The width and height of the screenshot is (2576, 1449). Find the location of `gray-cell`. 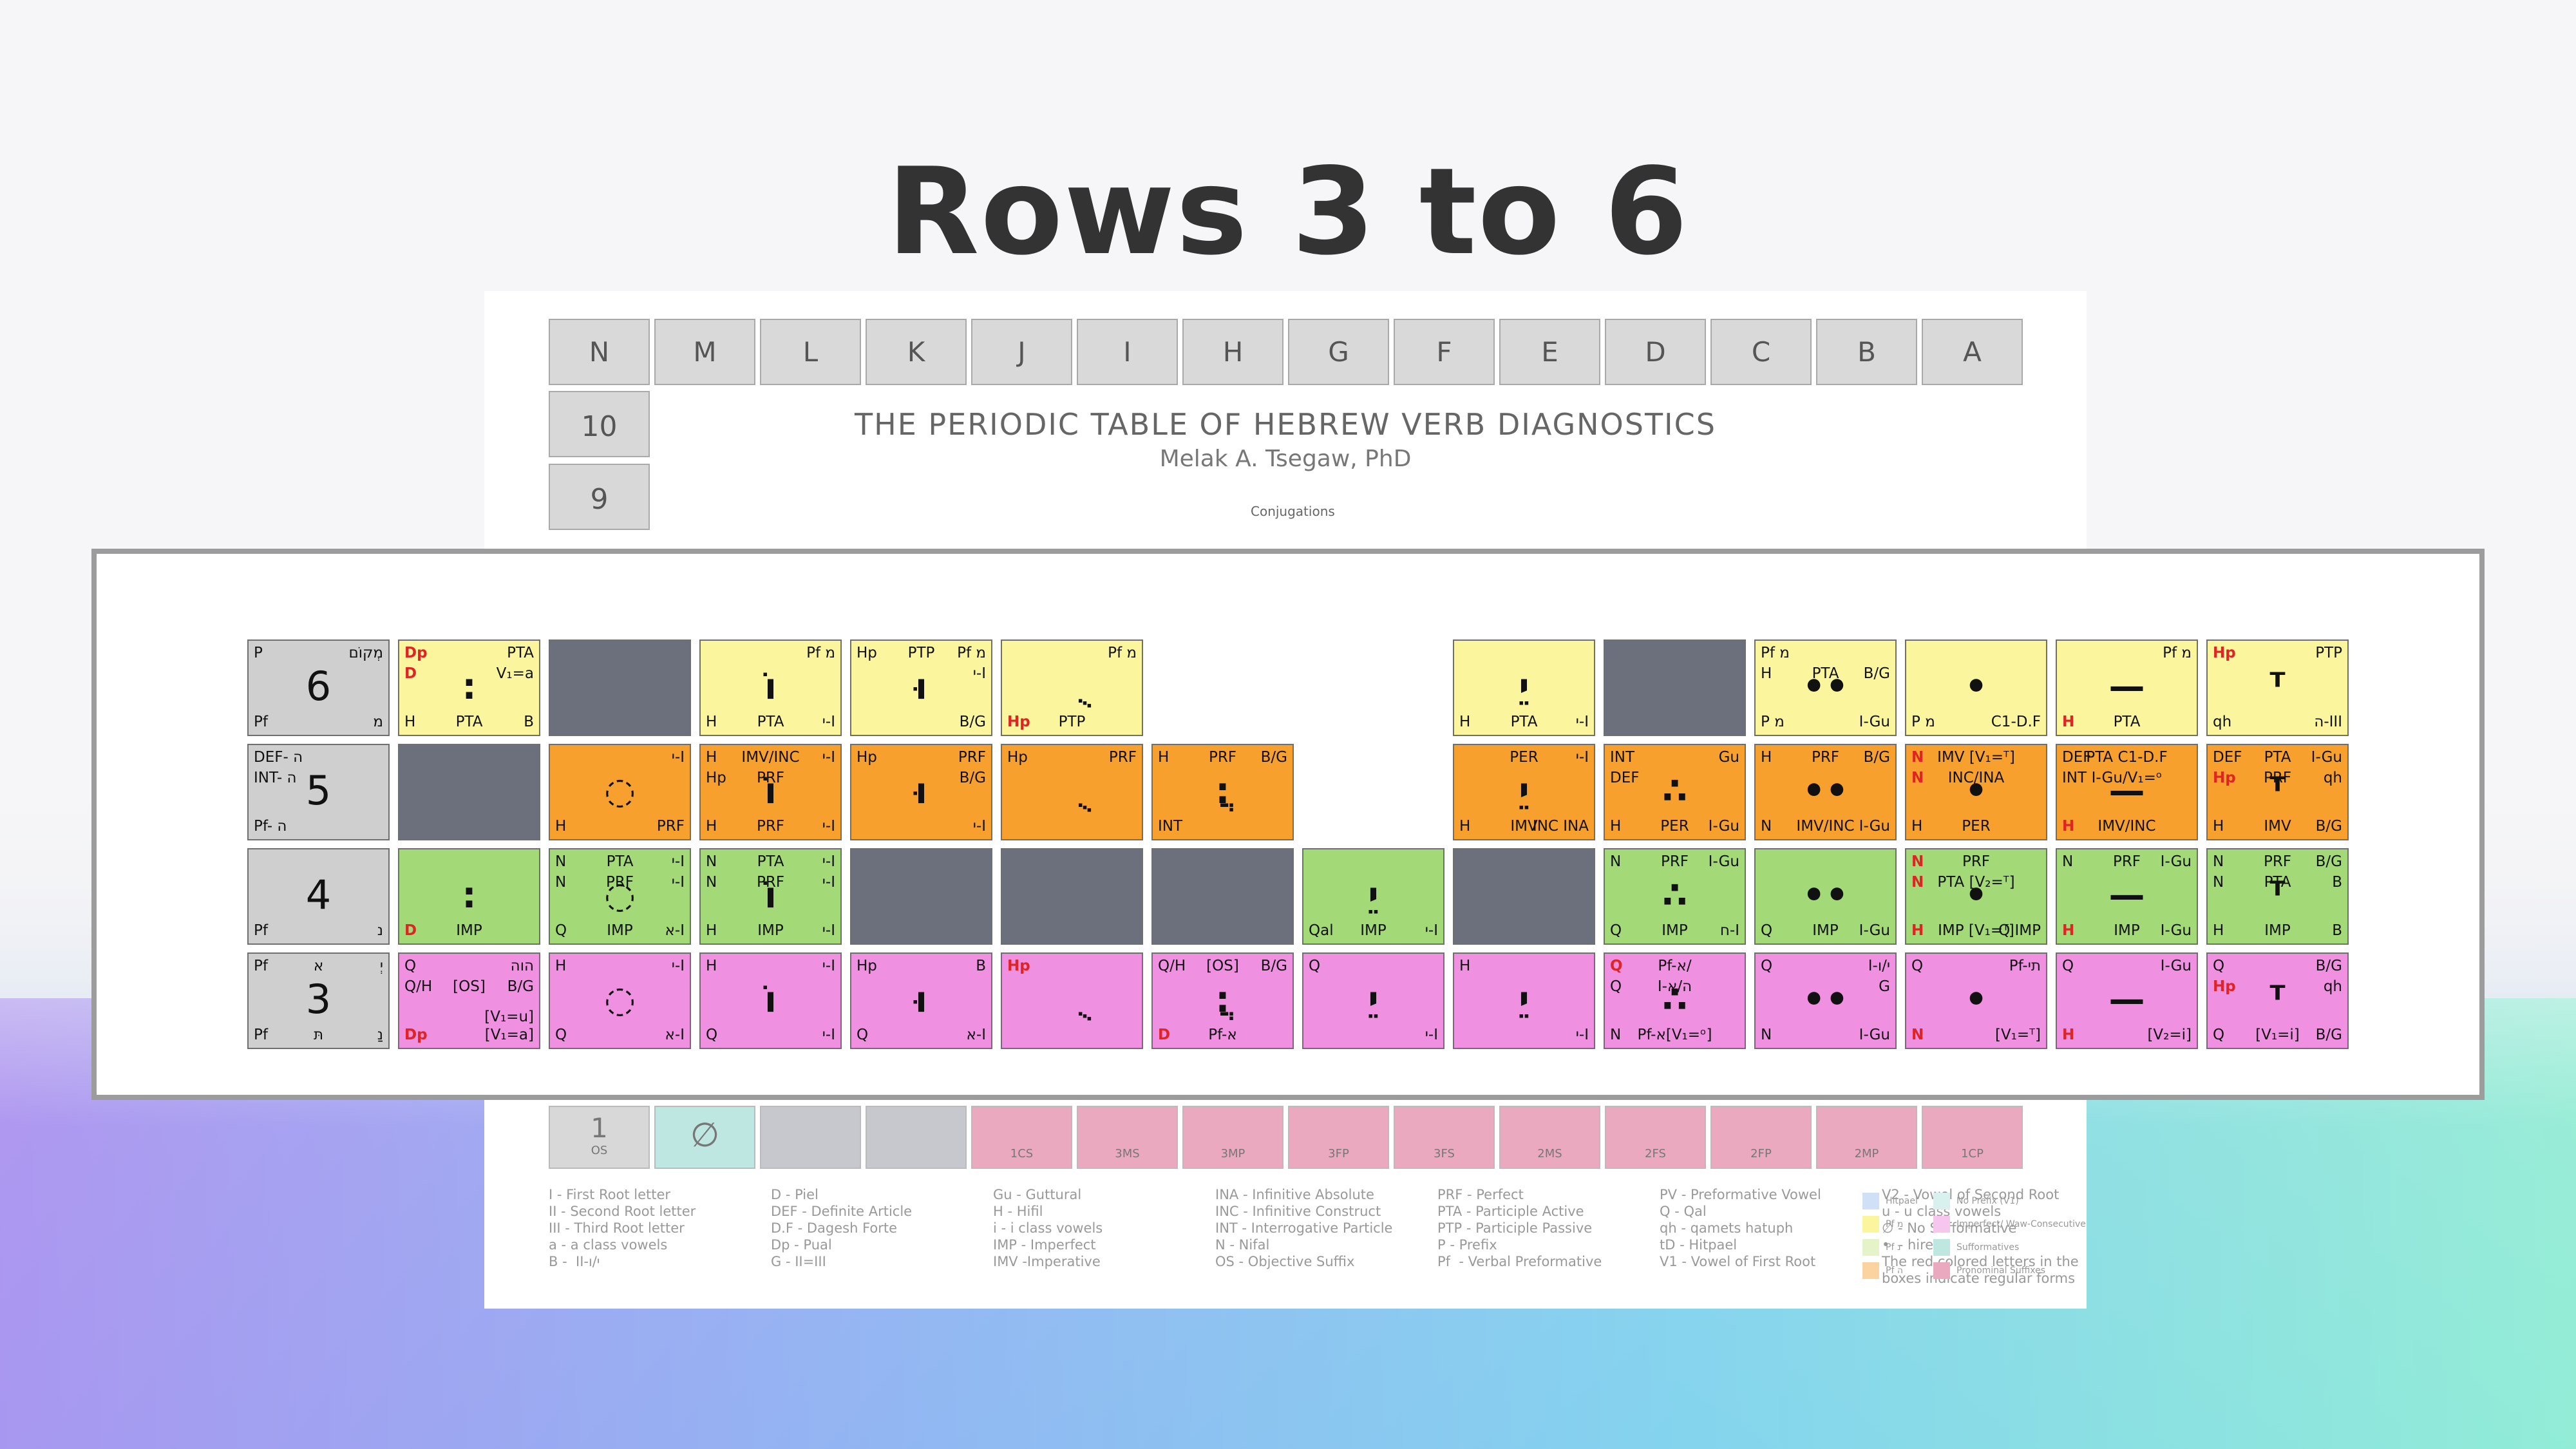

gray-cell is located at coordinates (916, 1137).